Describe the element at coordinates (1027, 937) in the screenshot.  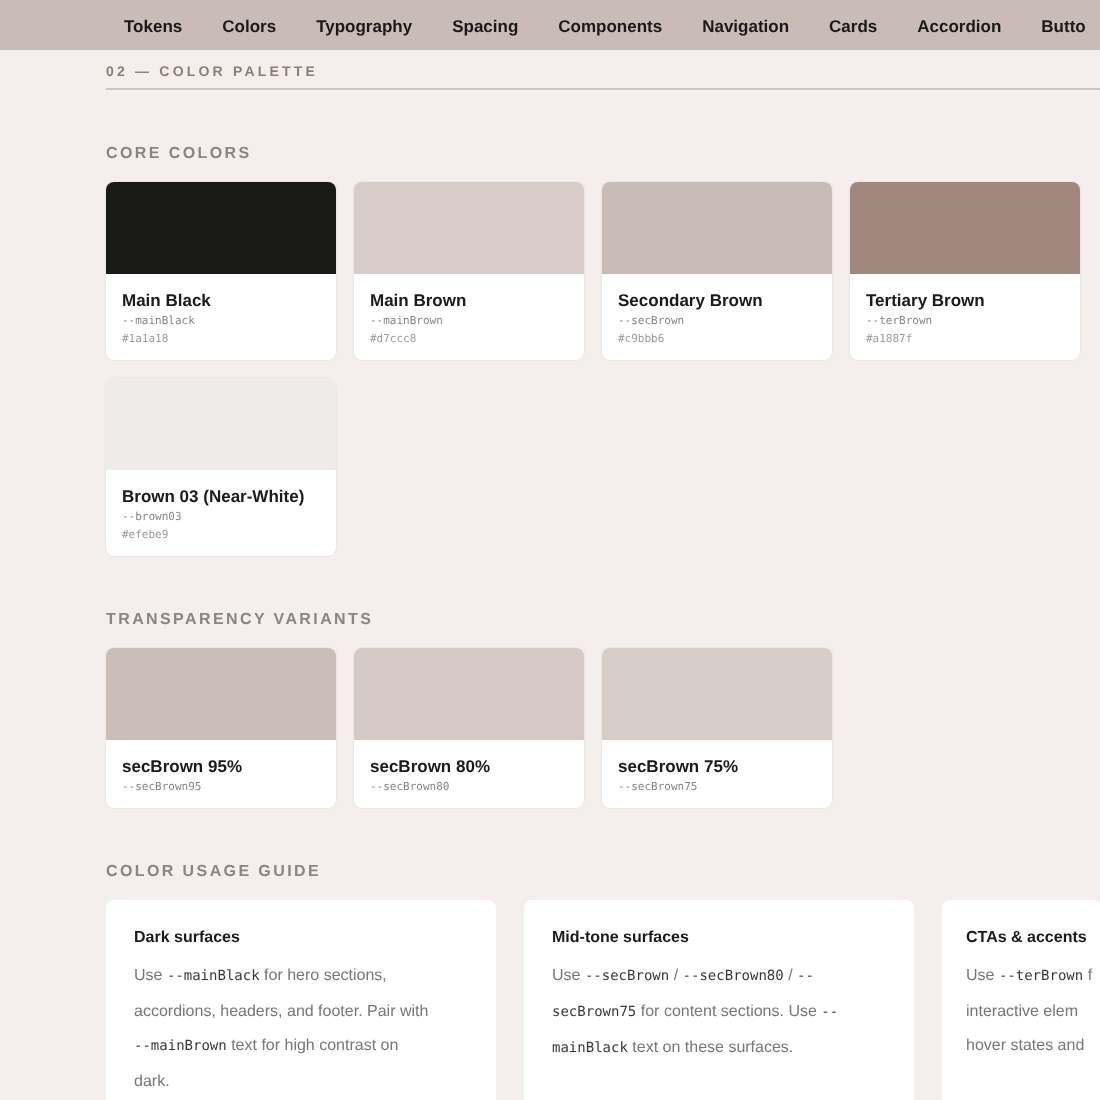
I see `guide-title: CTAs & accents` at that location.